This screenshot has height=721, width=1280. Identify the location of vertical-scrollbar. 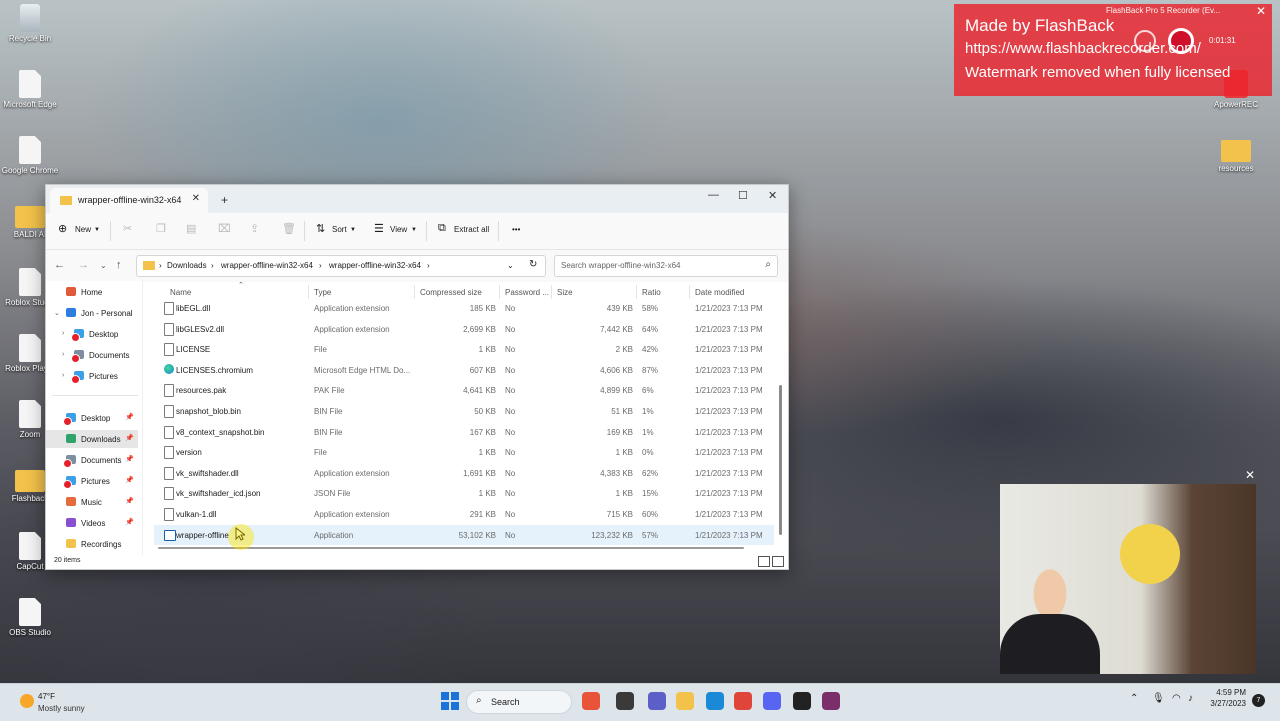
(780, 417).